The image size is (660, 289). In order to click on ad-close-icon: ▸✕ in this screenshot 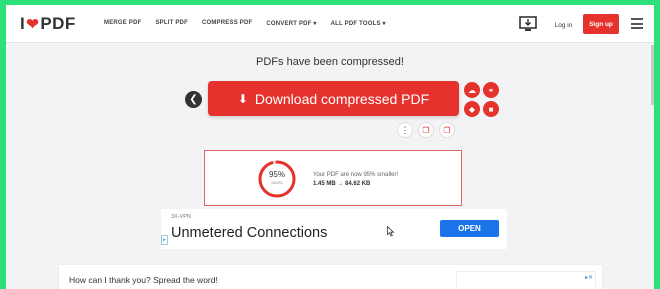, I will do `click(589, 277)`.